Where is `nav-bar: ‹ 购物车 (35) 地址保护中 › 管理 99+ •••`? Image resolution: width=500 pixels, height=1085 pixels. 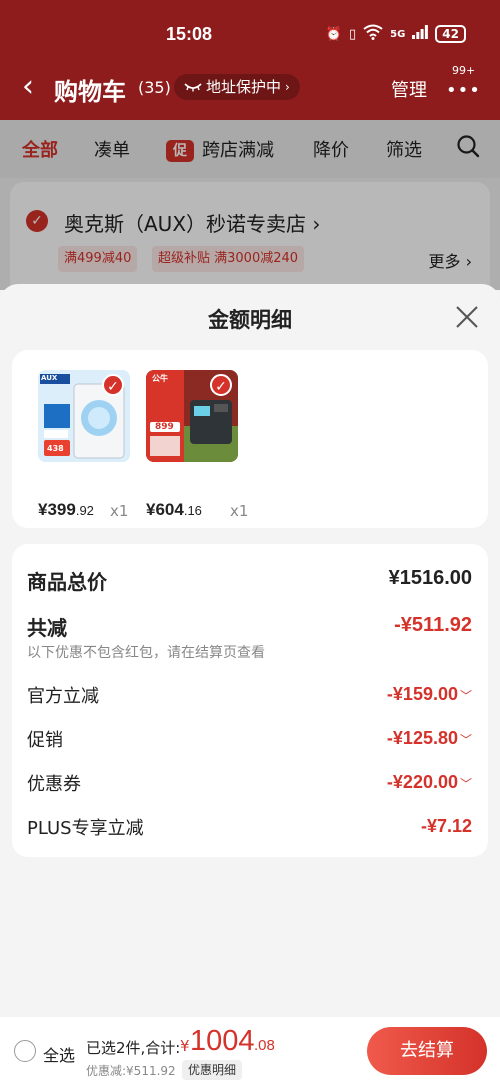
nav-bar: ‹ 购物车 (35) 地址保护中 › 管理 99+ ••• is located at coordinates (250, 87).